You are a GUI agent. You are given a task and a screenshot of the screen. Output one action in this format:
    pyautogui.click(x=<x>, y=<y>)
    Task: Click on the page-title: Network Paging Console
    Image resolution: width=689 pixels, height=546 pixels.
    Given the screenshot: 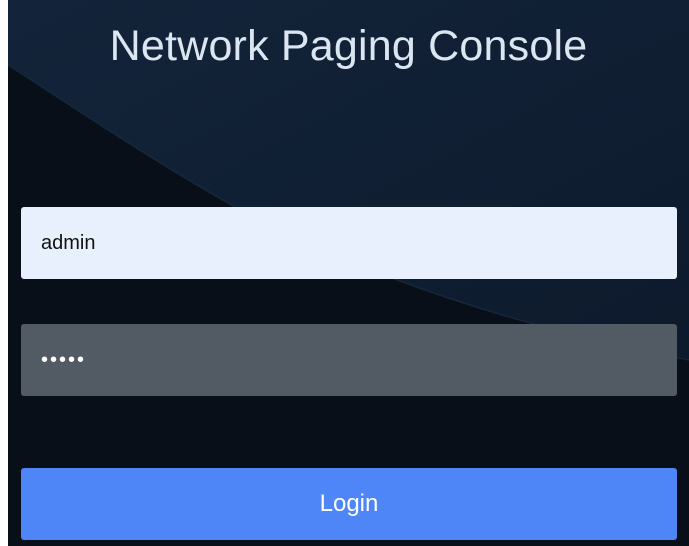 What is the action you would take?
    pyautogui.click(x=348, y=46)
    